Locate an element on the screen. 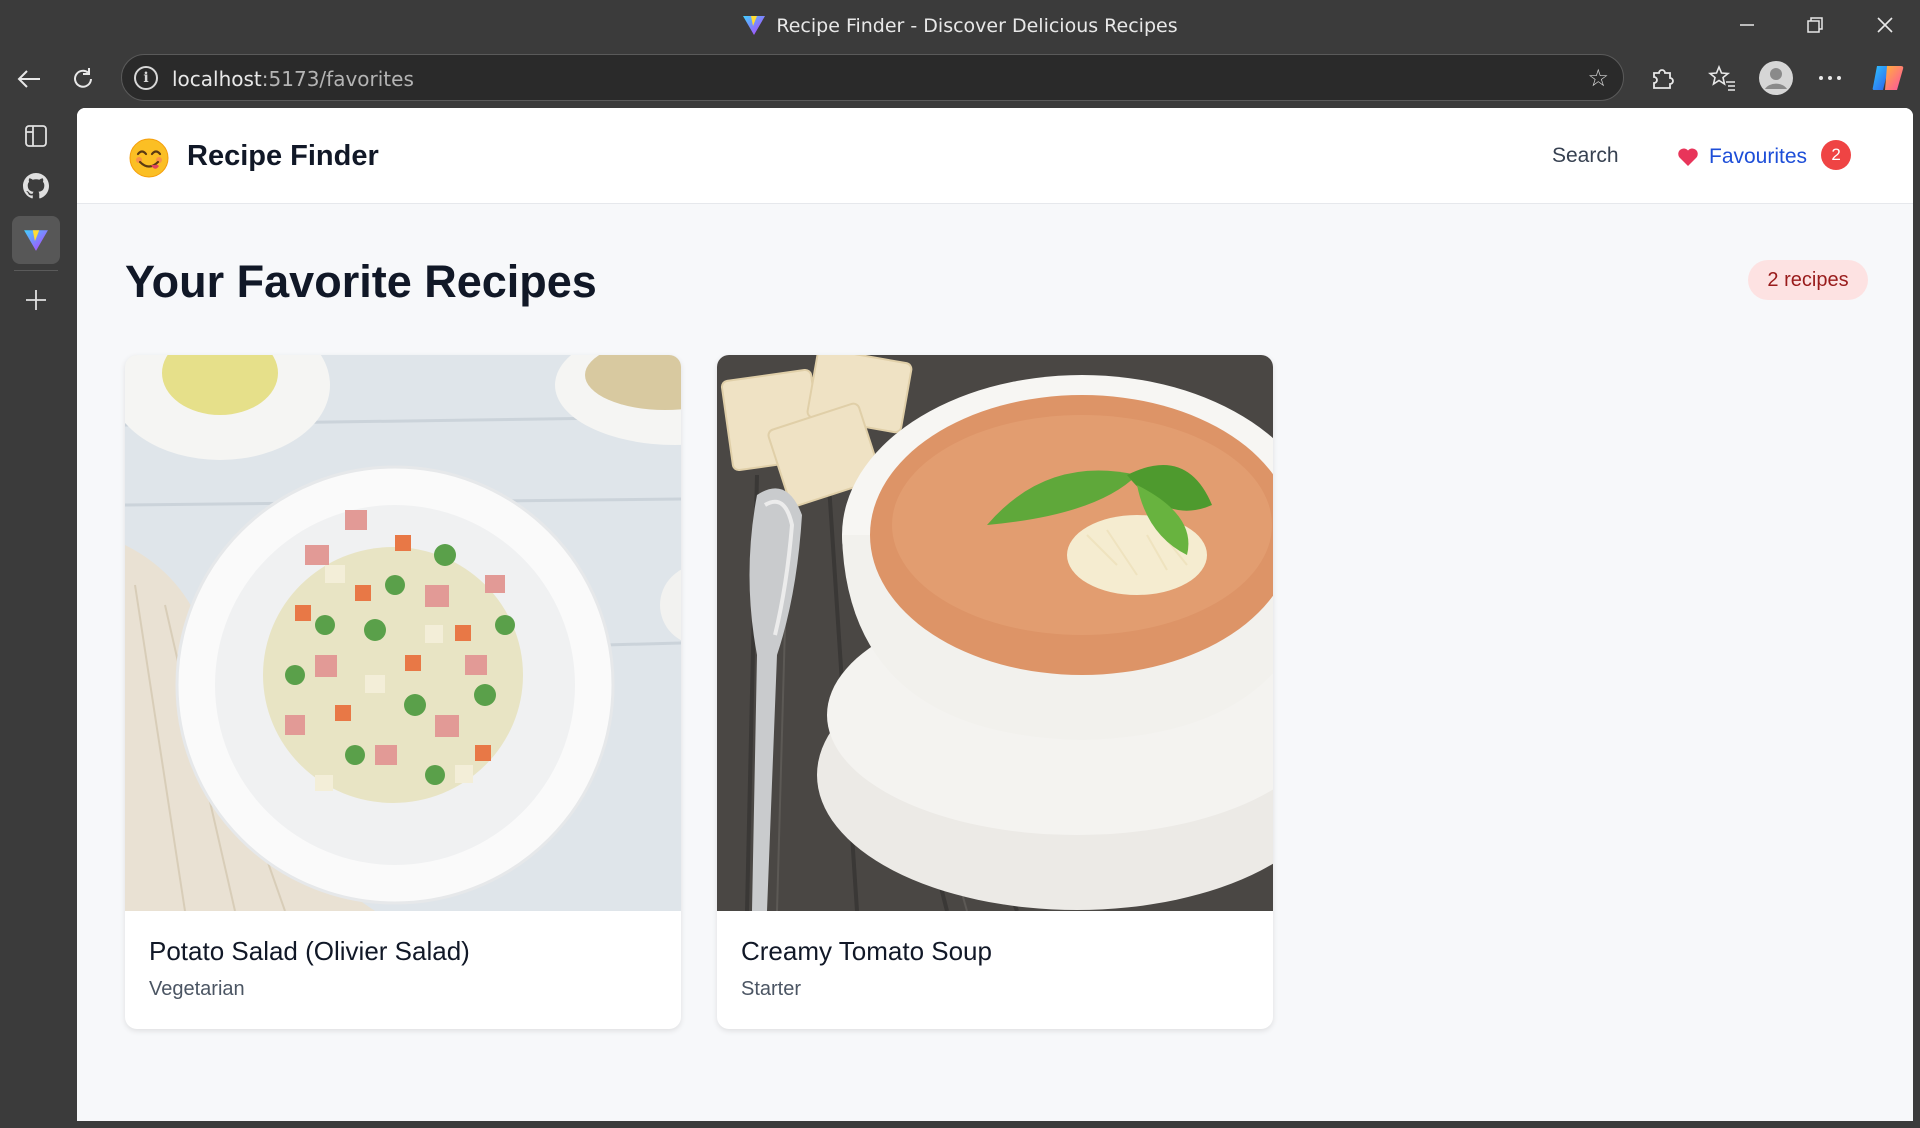 Image resolution: width=1920 pixels, height=1128 pixels. avatar-icon is located at coordinates (1776, 78).